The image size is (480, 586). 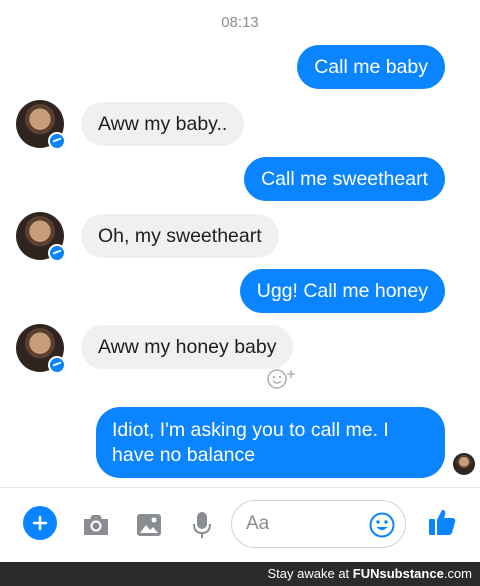 I want to click on plus-icon, so click(x=40, y=523).